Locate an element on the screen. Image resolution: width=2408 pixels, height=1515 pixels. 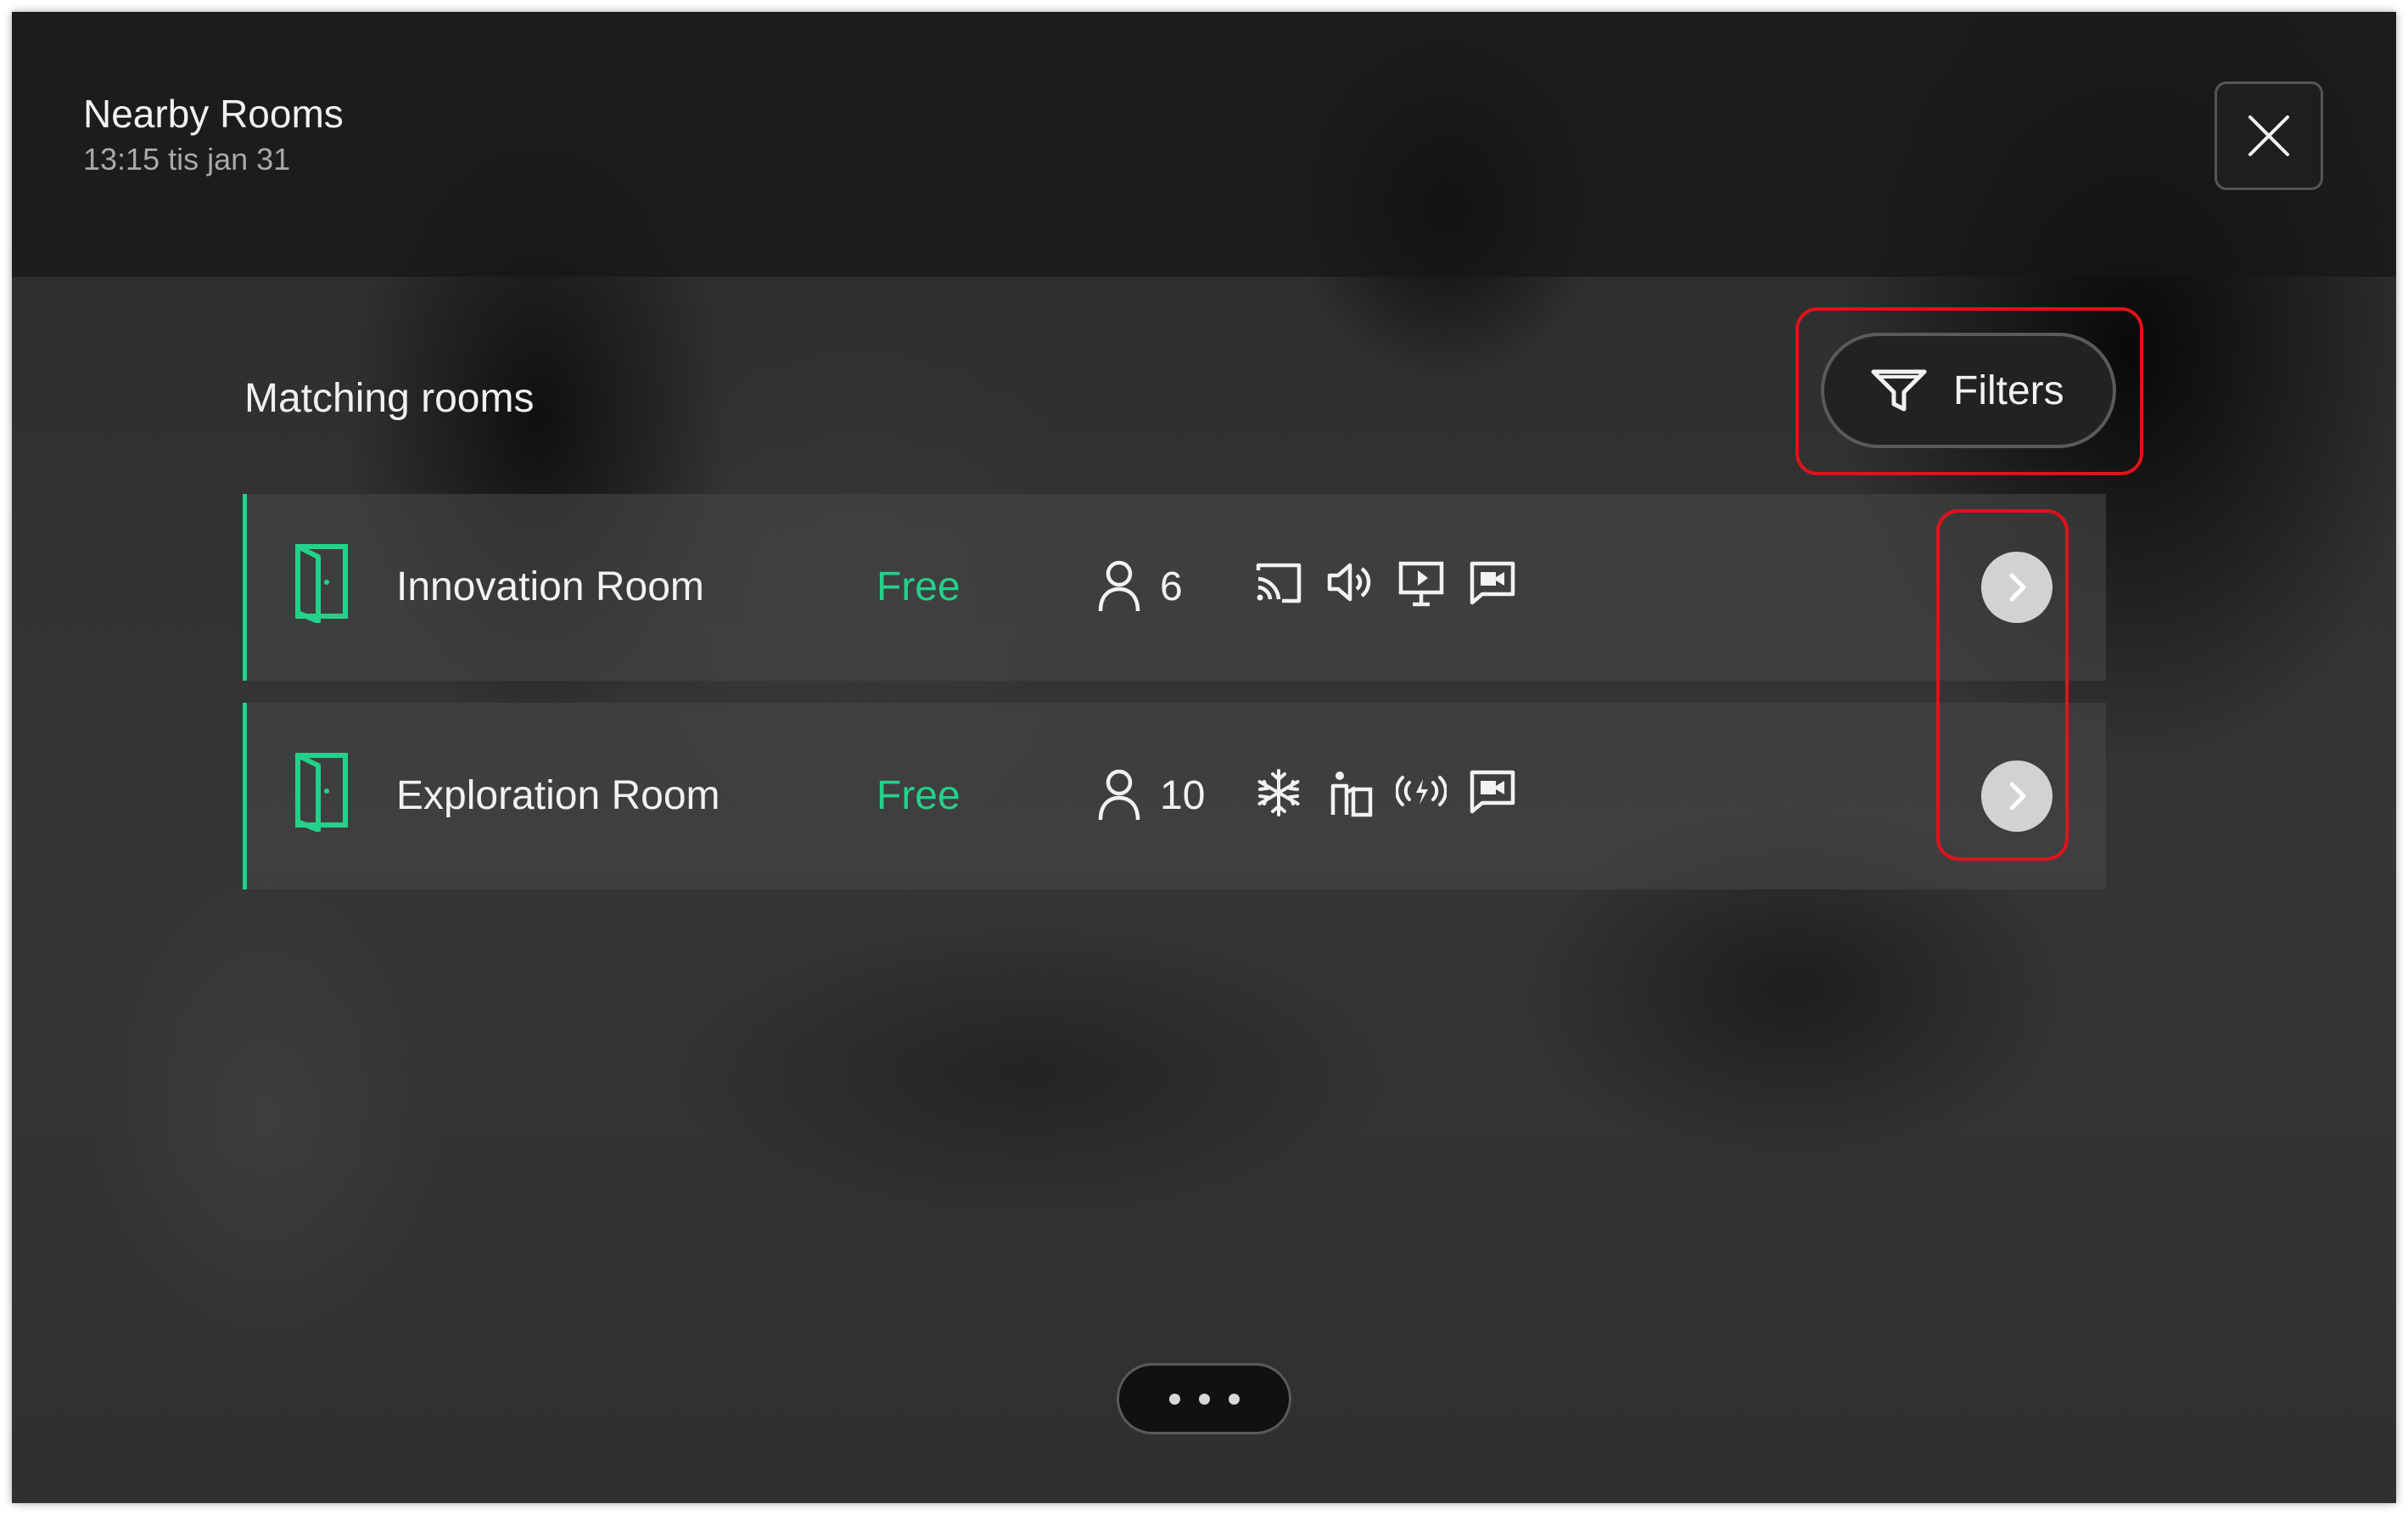
room-row-innovation: Innovation Room Free 6 is located at coordinates (1174, 587).